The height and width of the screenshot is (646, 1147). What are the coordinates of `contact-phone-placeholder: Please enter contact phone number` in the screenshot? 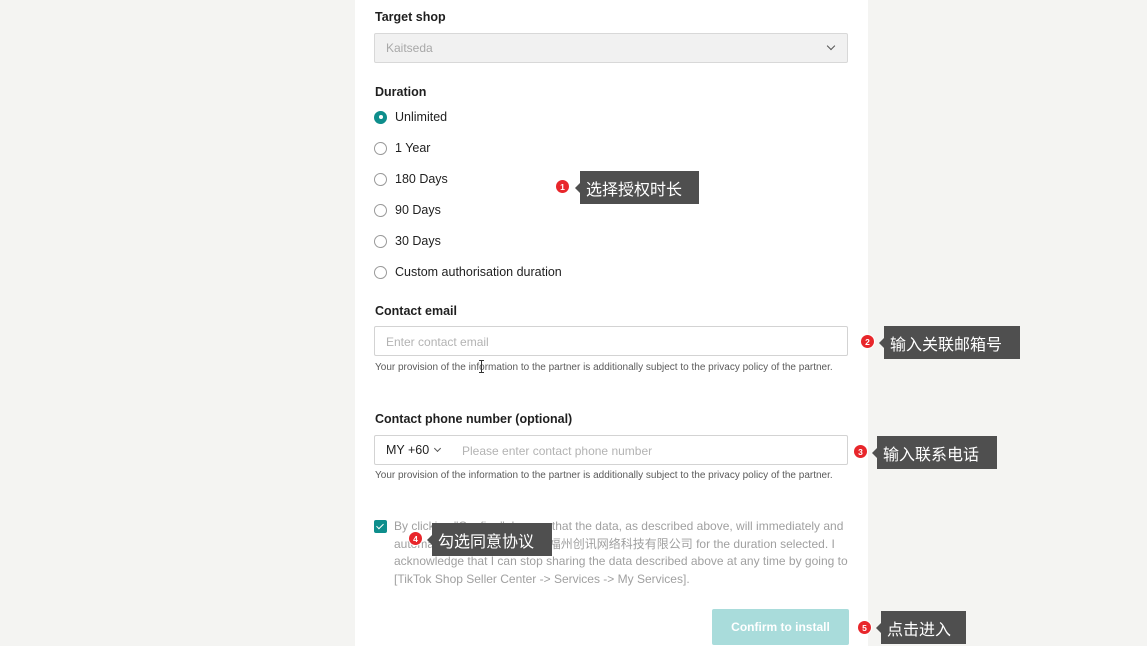 It's located at (557, 451).